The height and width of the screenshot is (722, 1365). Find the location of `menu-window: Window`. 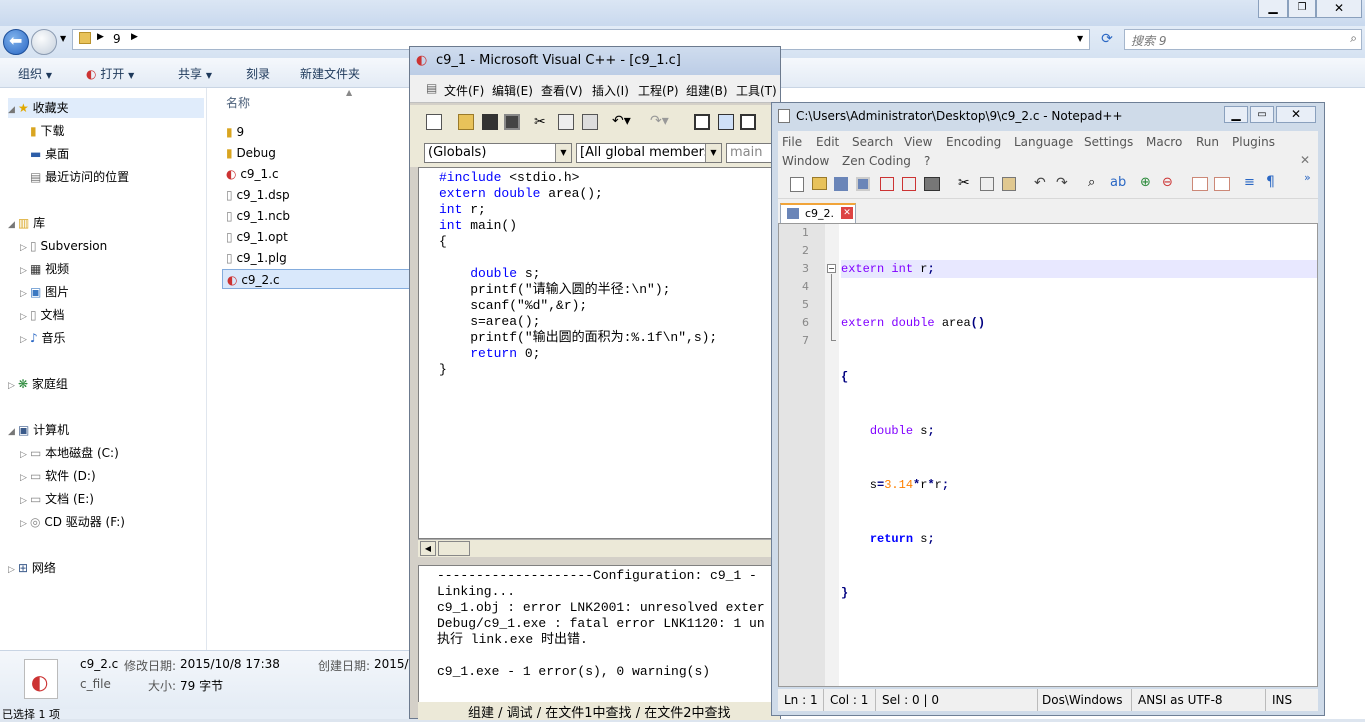

menu-window: Window is located at coordinates (805, 161).